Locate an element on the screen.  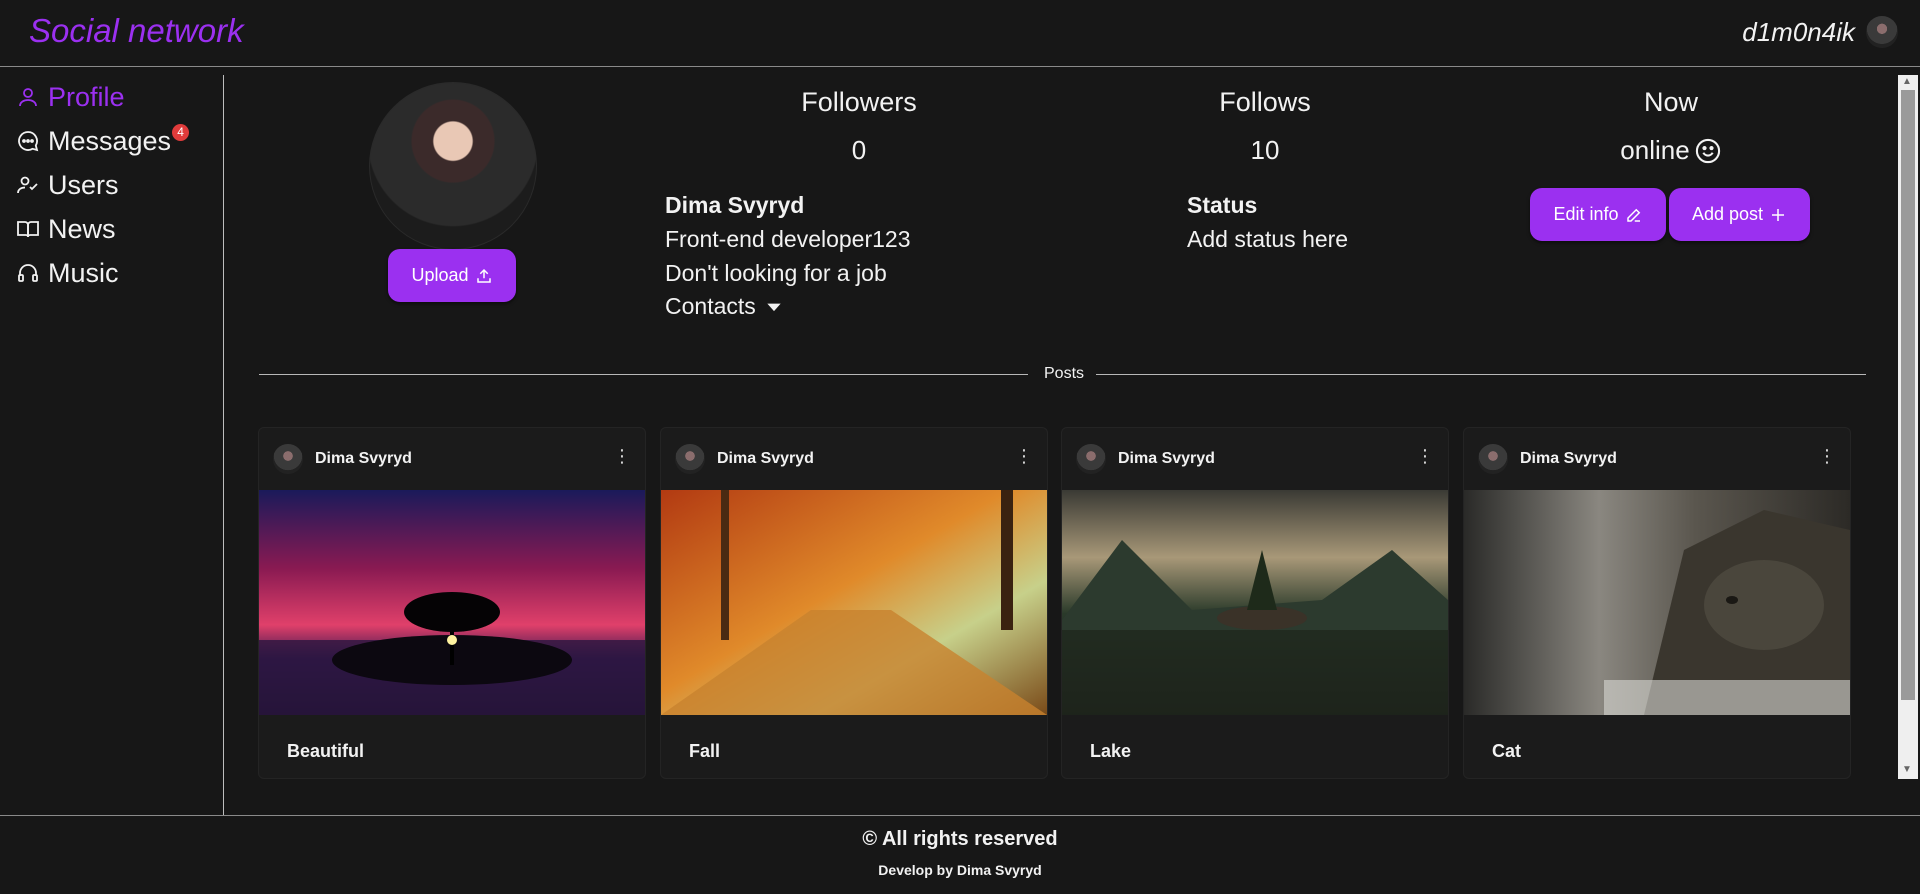
users-icon is located at coordinates (27, 185).